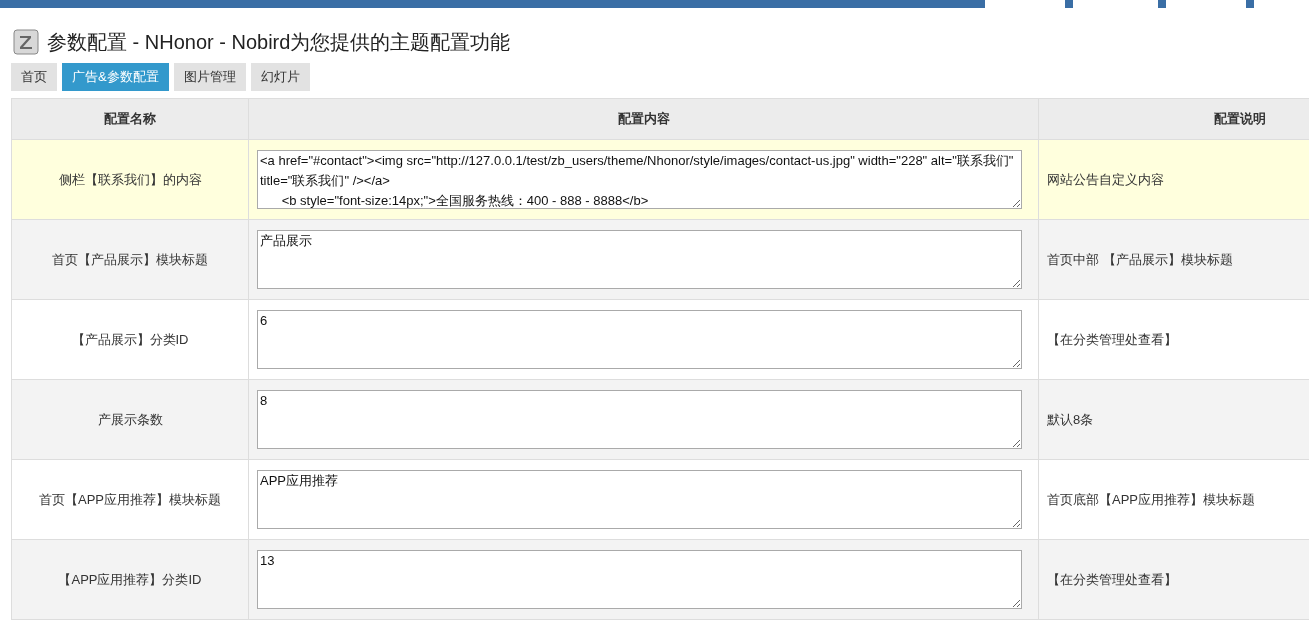 The height and width of the screenshot is (626, 1309). Describe the element at coordinates (130, 339) in the screenshot. I see `table-cell: 【产品展示】分类ID` at that location.